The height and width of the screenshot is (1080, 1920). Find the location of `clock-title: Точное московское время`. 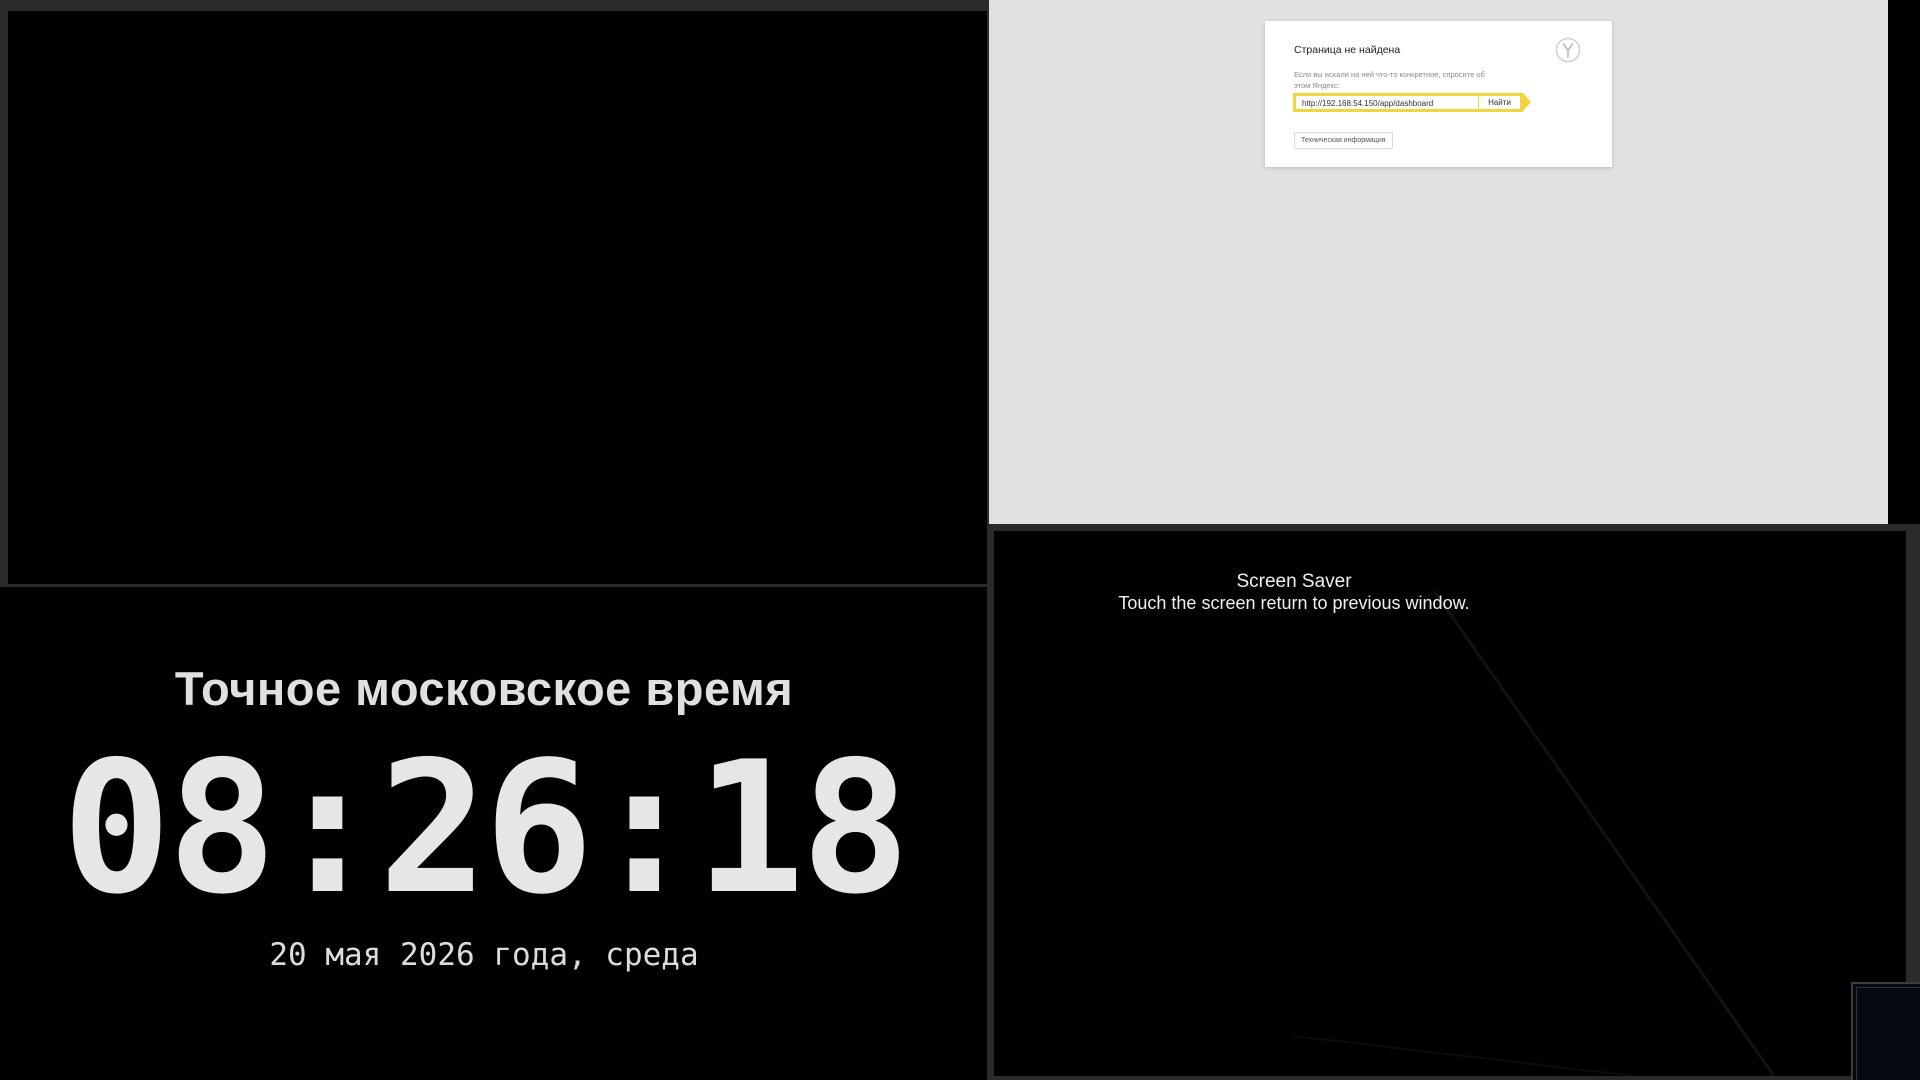

clock-title: Точное московское время is located at coordinates (484, 688).